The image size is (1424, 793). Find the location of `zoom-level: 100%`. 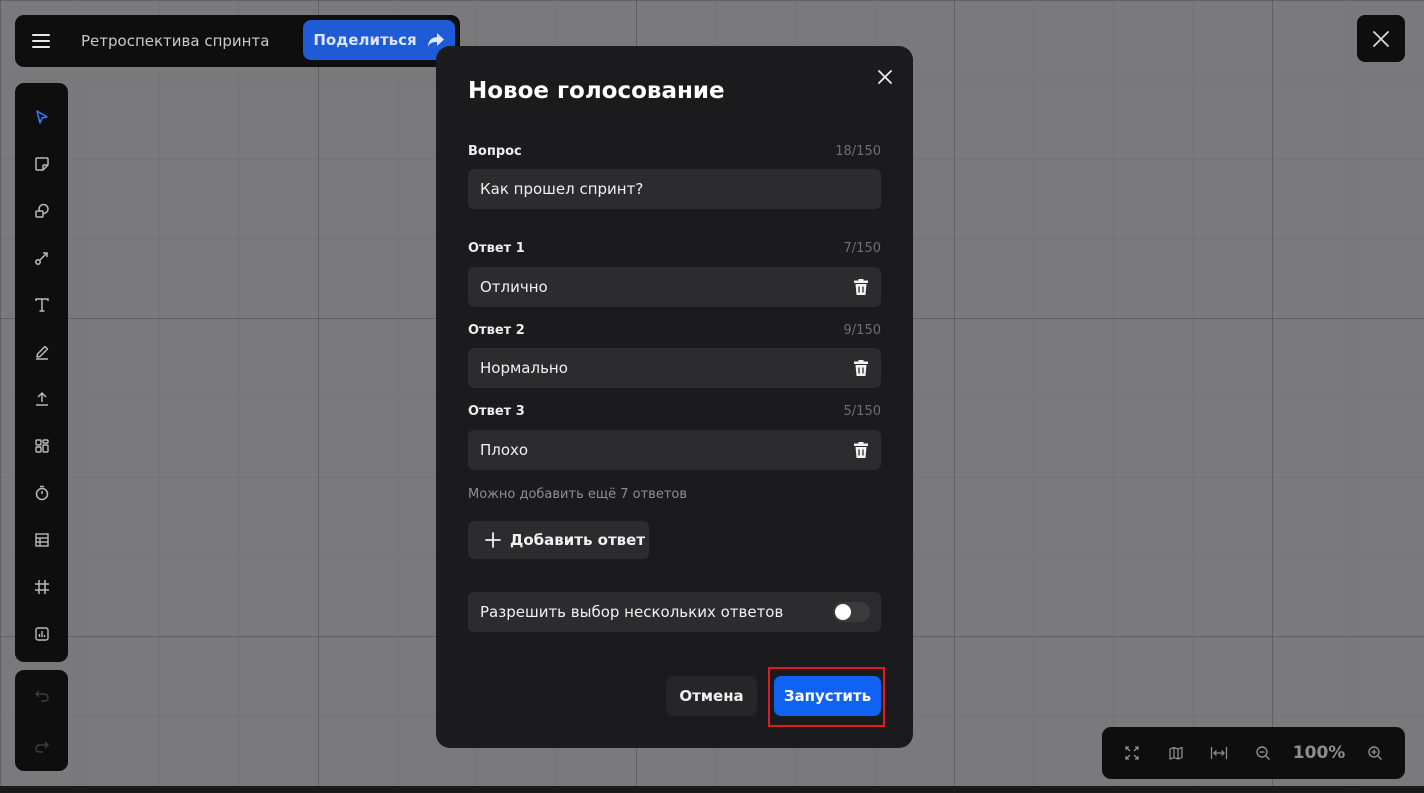

zoom-level: 100% is located at coordinates (1319, 753).